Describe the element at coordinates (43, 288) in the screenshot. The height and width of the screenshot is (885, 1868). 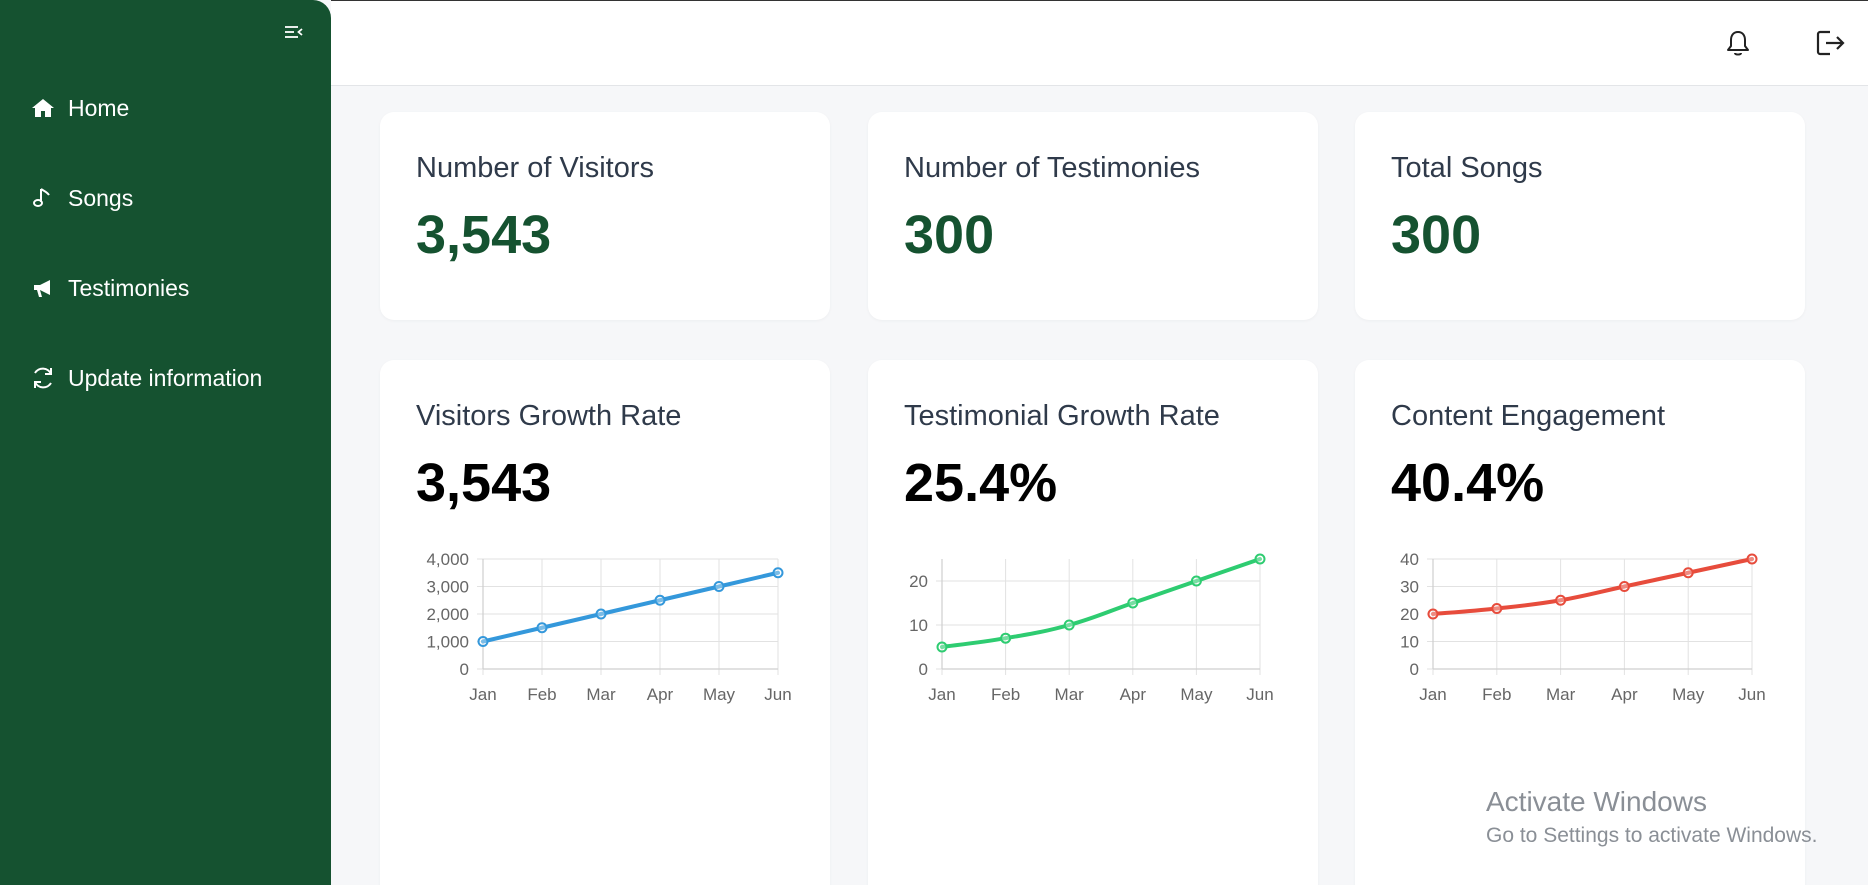
I see `megaphone-icon` at that location.